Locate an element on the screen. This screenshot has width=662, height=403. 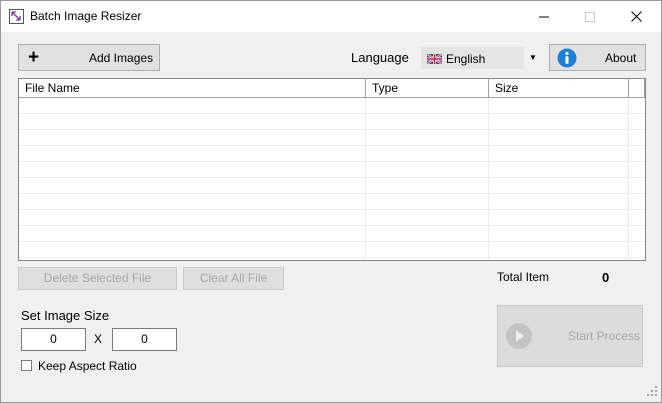
maximize-icon is located at coordinates (590, 16).